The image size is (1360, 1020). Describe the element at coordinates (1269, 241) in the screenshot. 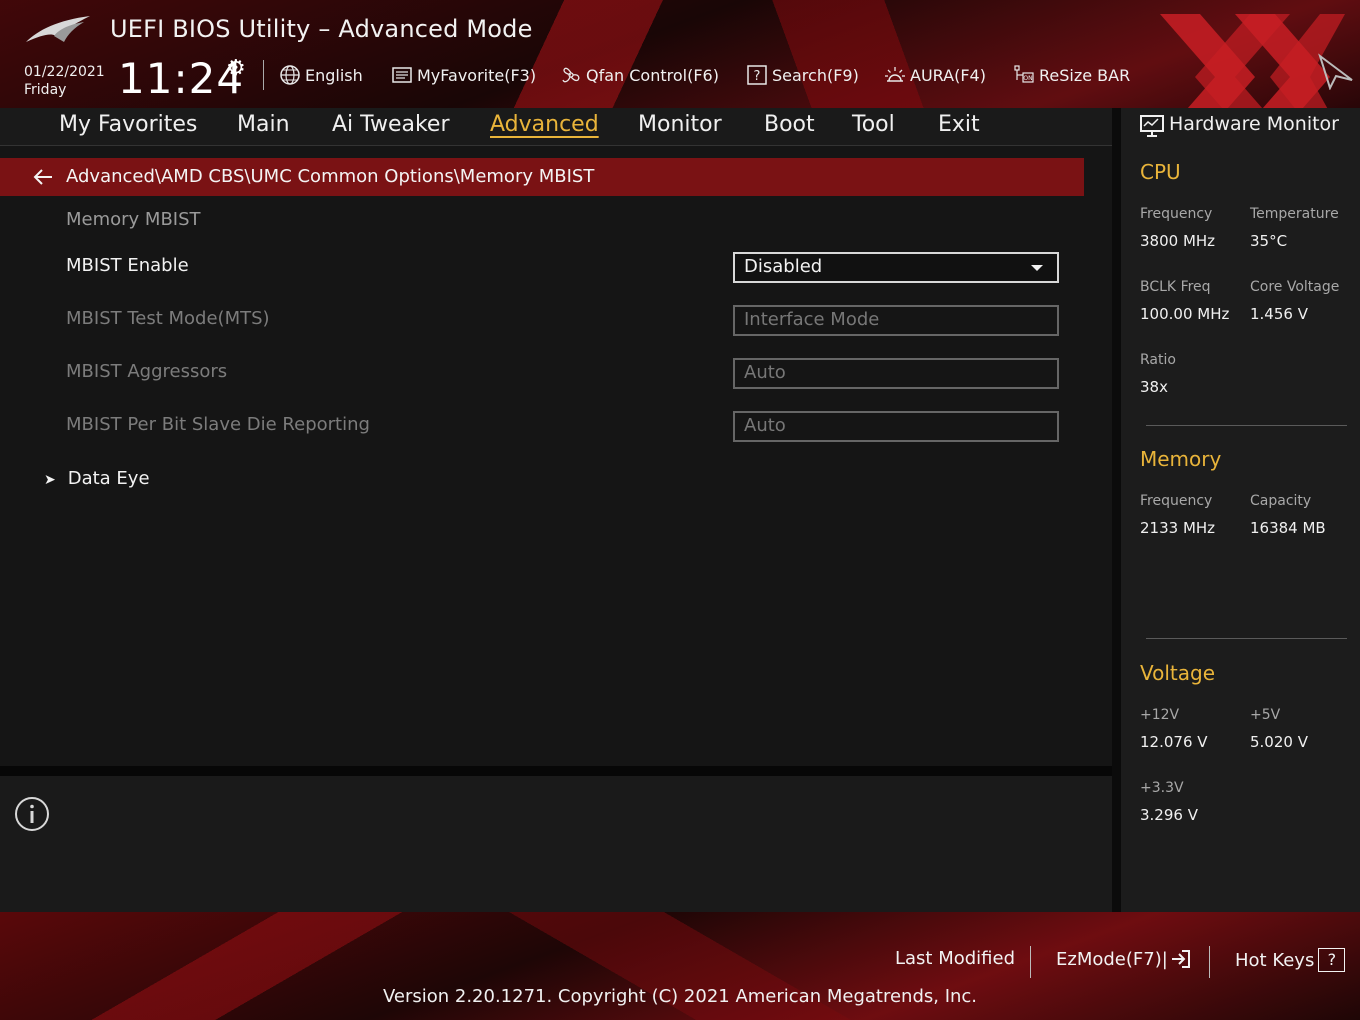

I see `cpu-temperature-value: 35°C` at that location.